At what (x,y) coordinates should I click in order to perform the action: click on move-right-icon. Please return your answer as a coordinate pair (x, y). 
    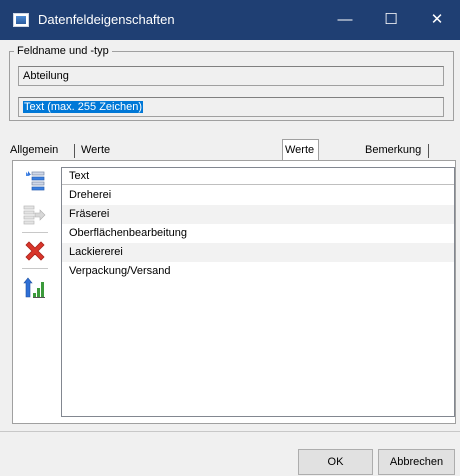
    Looking at the image, I should click on (34, 215).